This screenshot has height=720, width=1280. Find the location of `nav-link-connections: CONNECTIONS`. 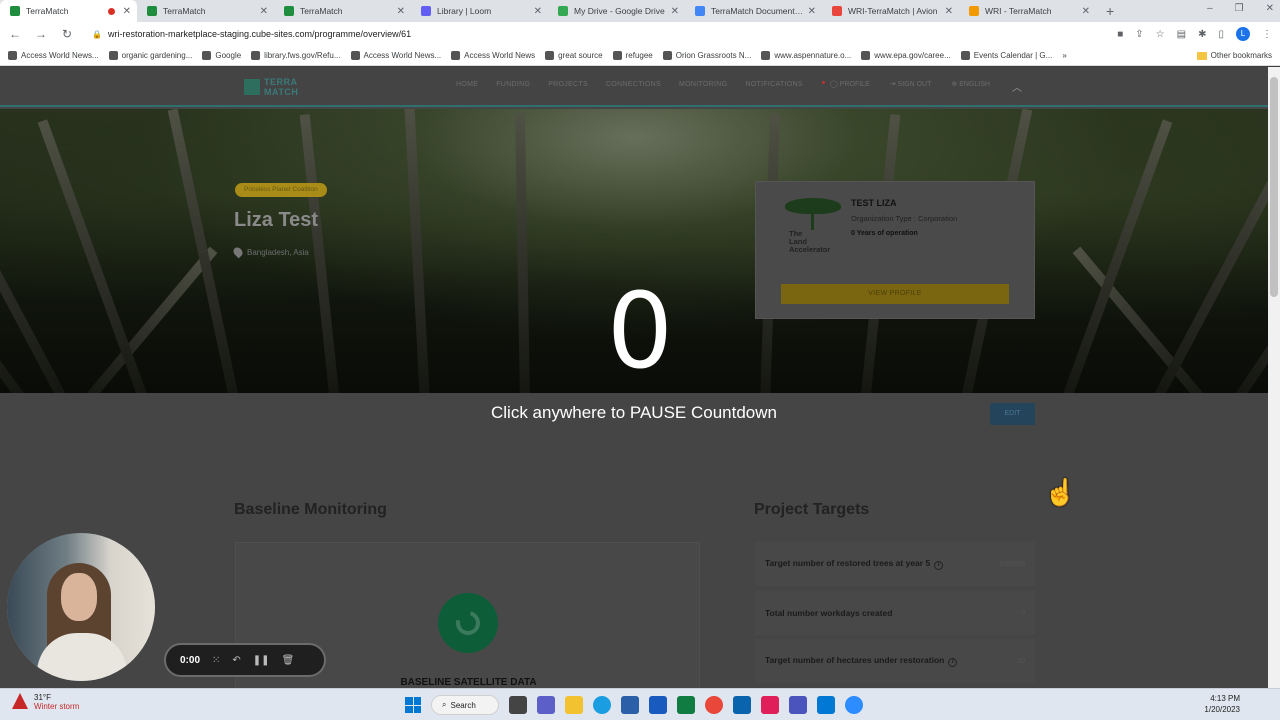

nav-link-connections: CONNECTIONS is located at coordinates (633, 84).